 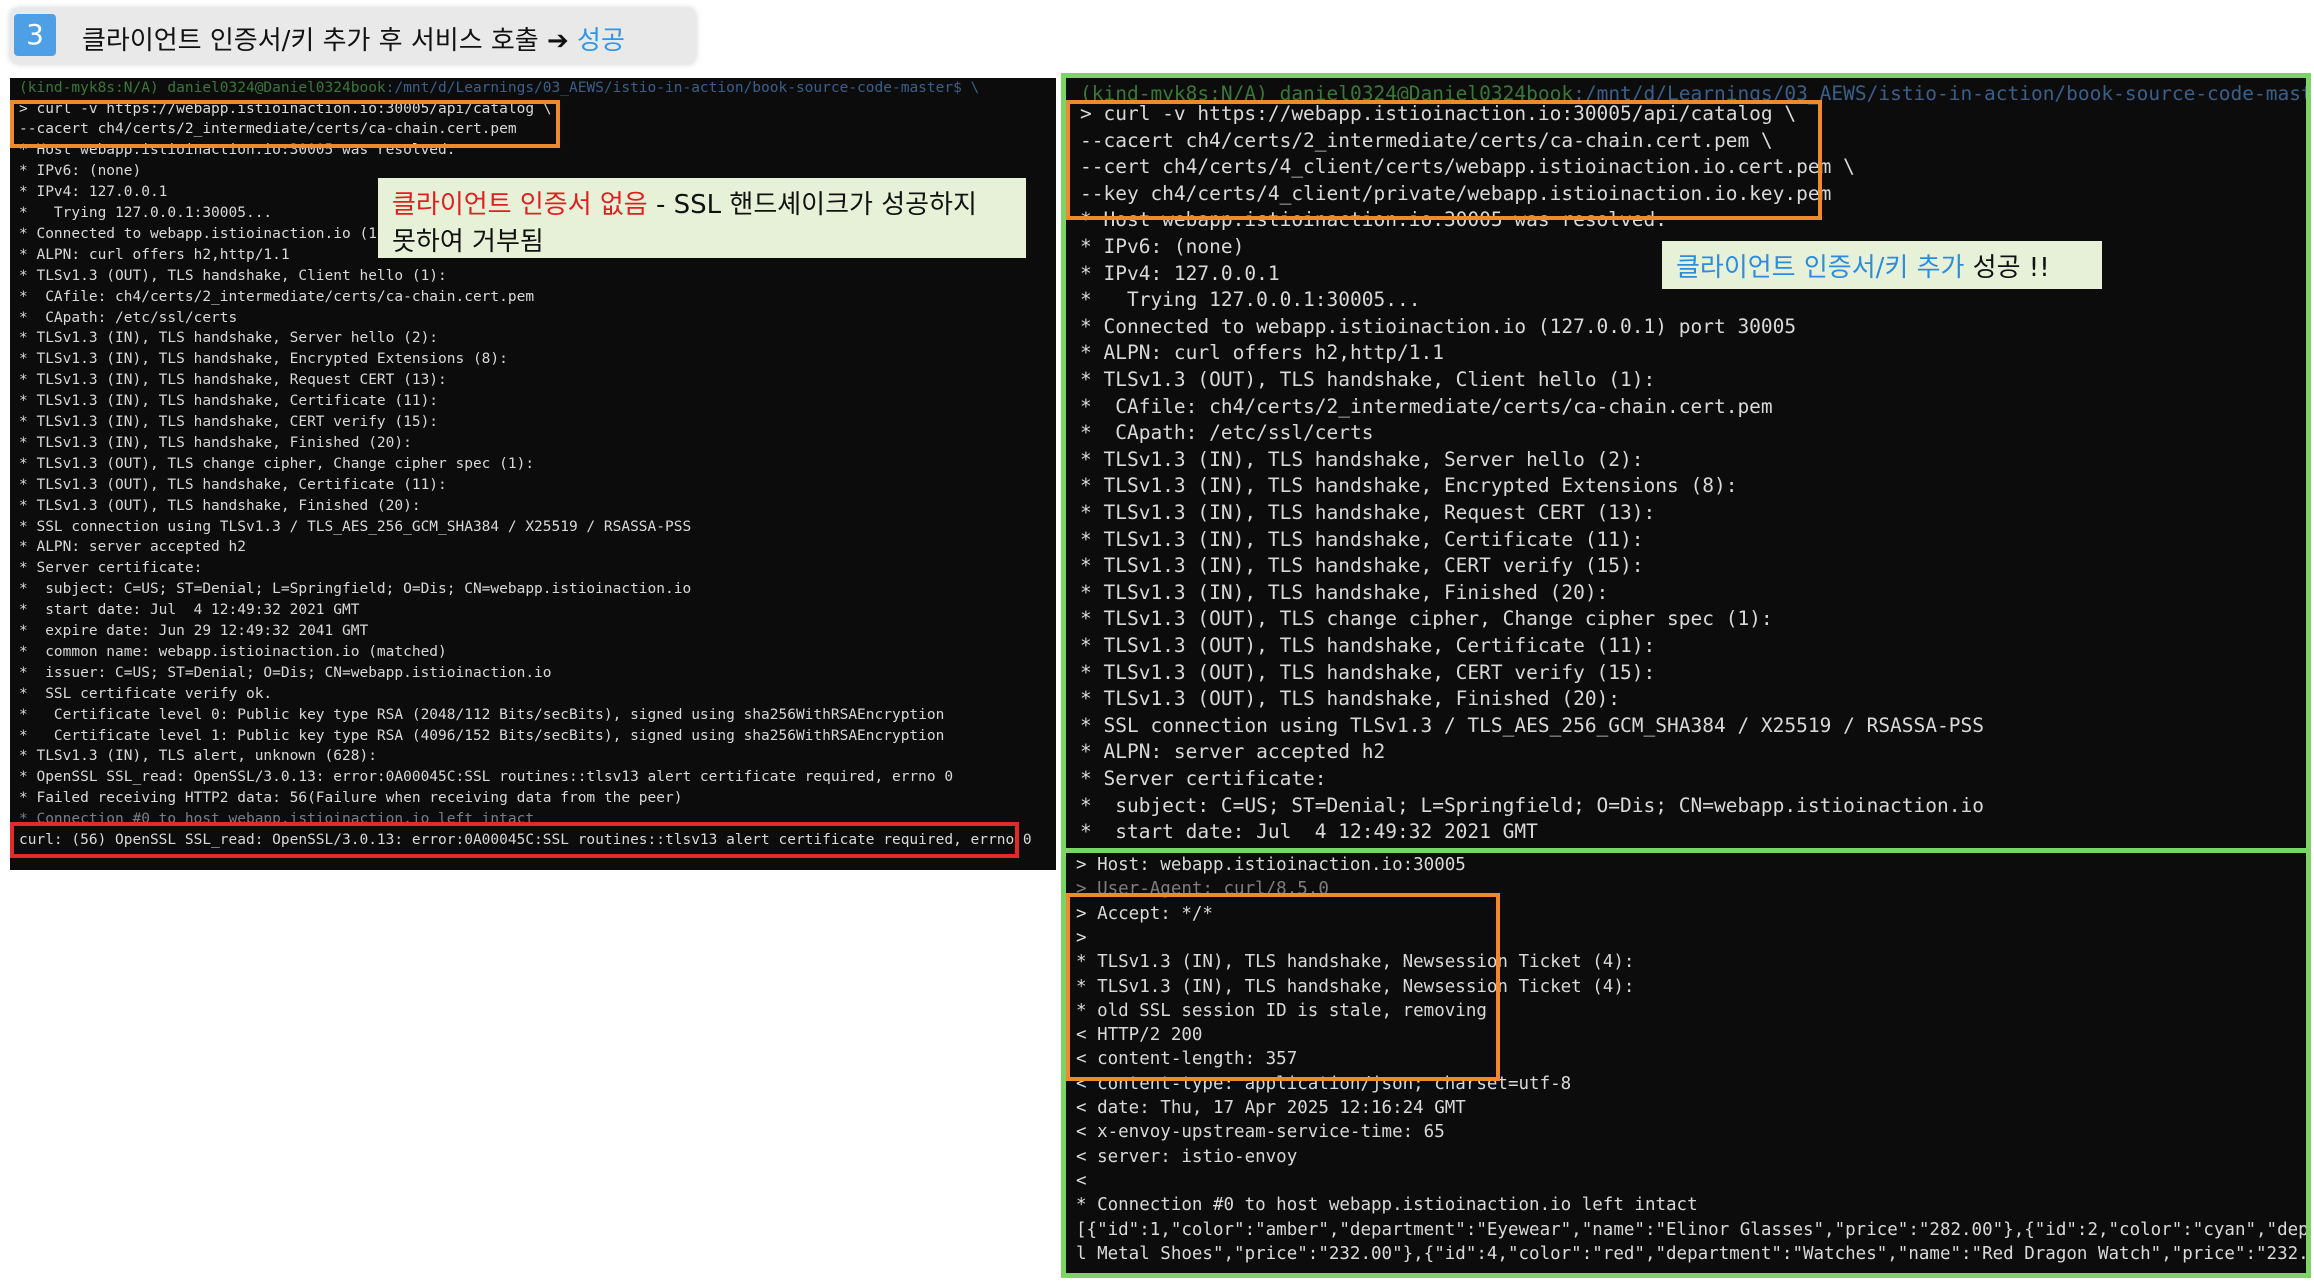 What do you see at coordinates (1444, 160) in the screenshot?
I see `curl-command-with-cert-highlight` at bounding box center [1444, 160].